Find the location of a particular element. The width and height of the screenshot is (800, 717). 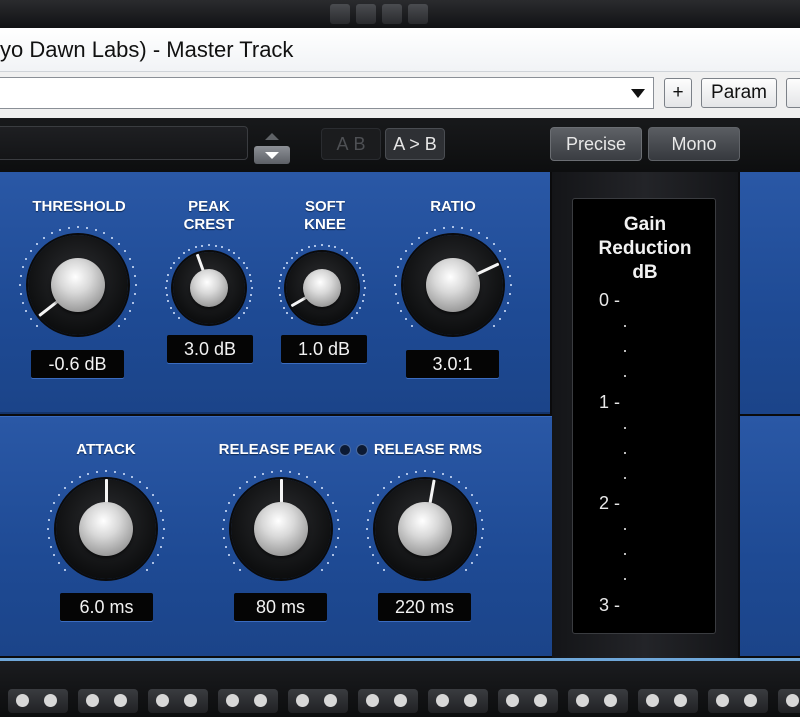

param-button: Param is located at coordinates (739, 93).